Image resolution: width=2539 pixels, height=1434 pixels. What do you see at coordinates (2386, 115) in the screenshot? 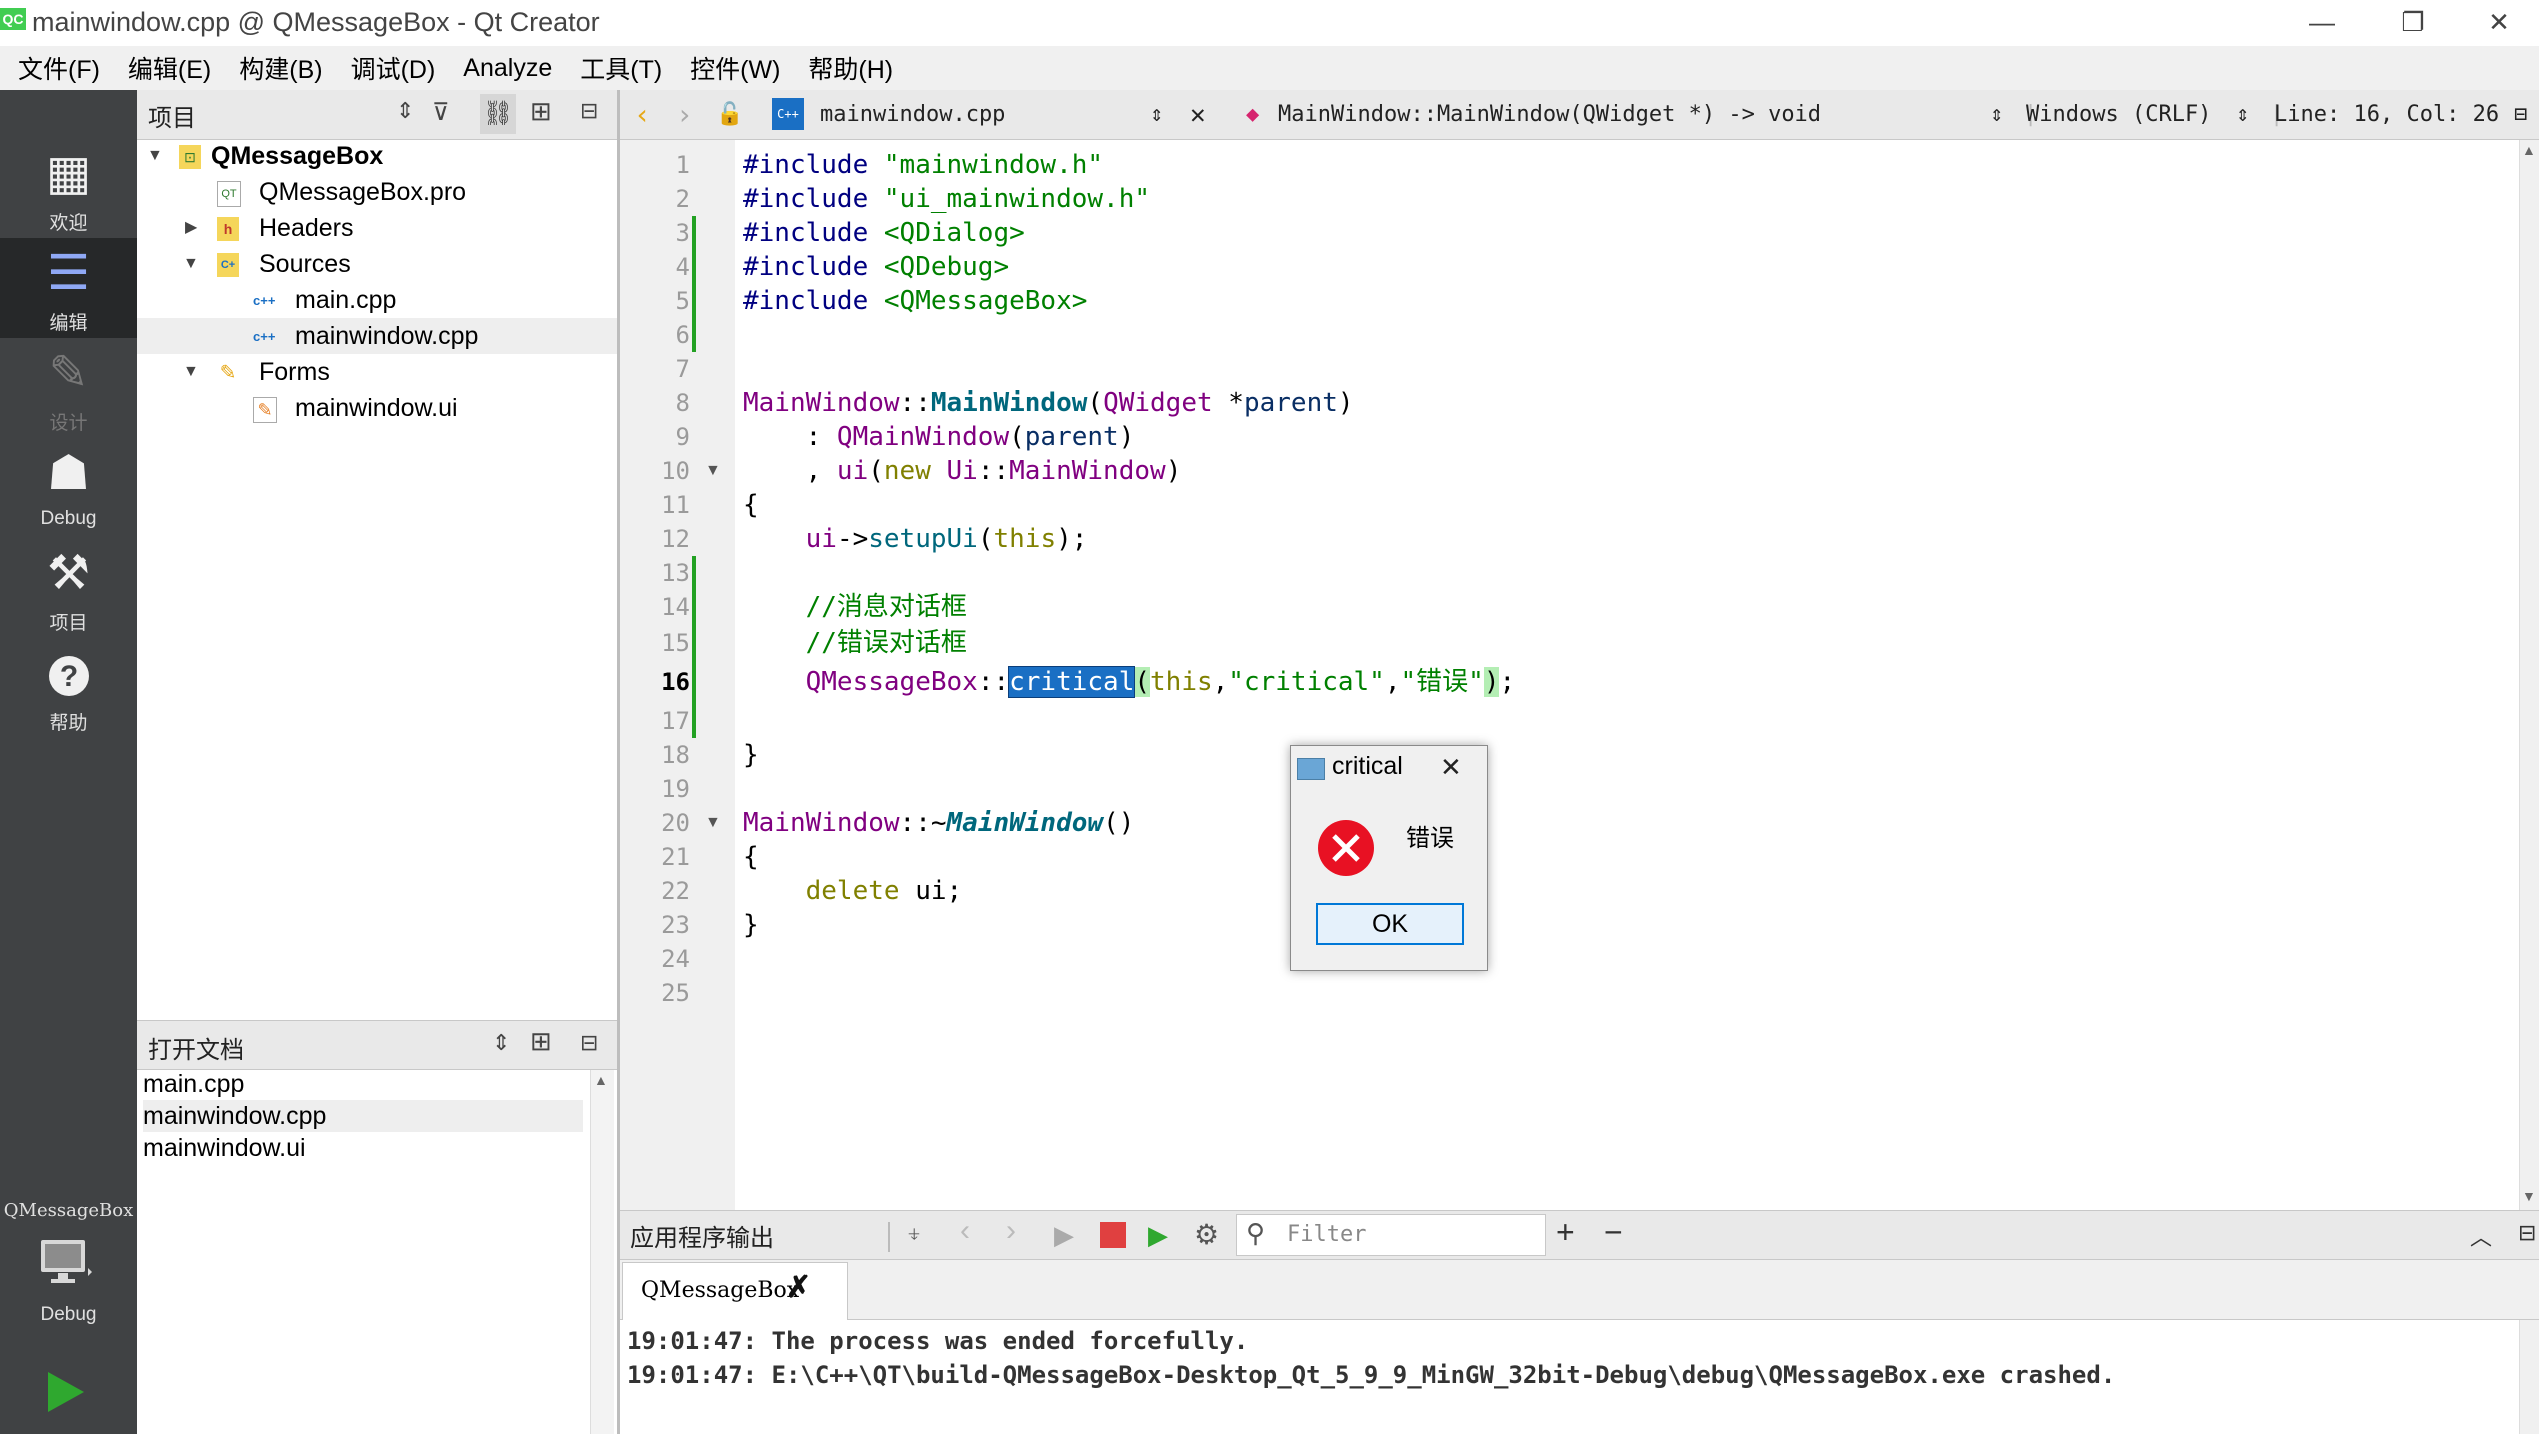
I see `cursor-position: Line: 16, Col: 26` at bounding box center [2386, 115].